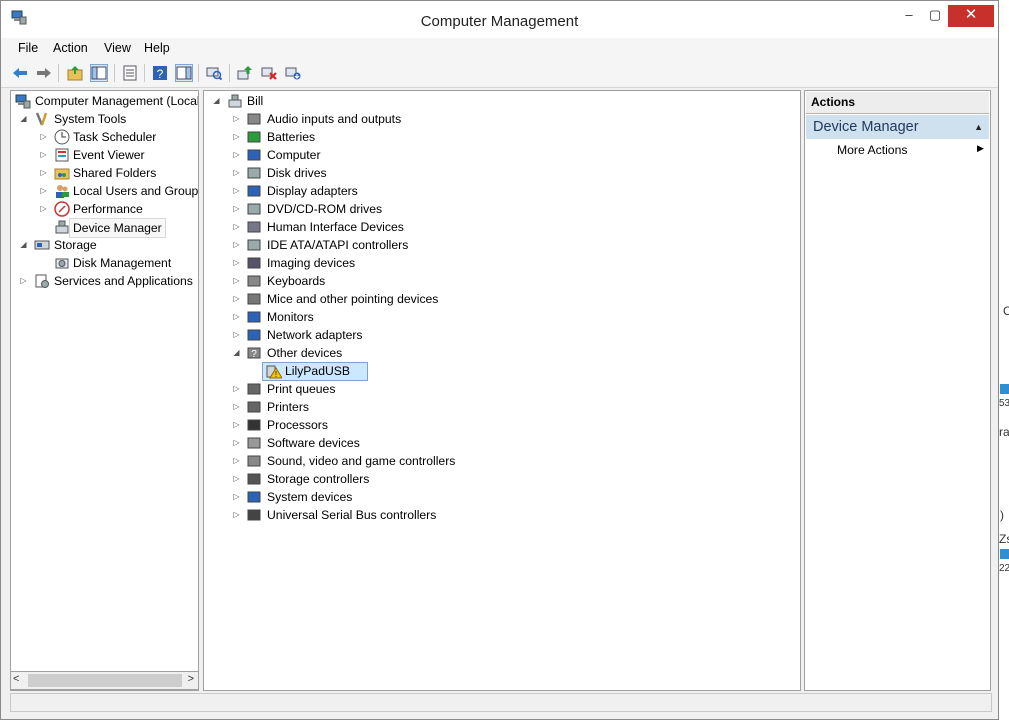  What do you see at coordinates (184, 73) in the screenshot?
I see `show-action-pane-icon` at bounding box center [184, 73].